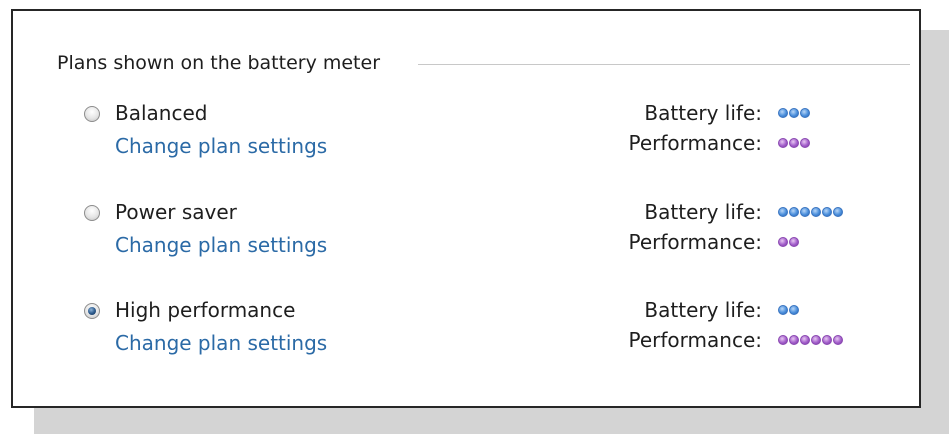 This screenshot has height=434, width=949. Describe the element at coordinates (92, 213) in the screenshot. I see `radio-power-saver` at that location.